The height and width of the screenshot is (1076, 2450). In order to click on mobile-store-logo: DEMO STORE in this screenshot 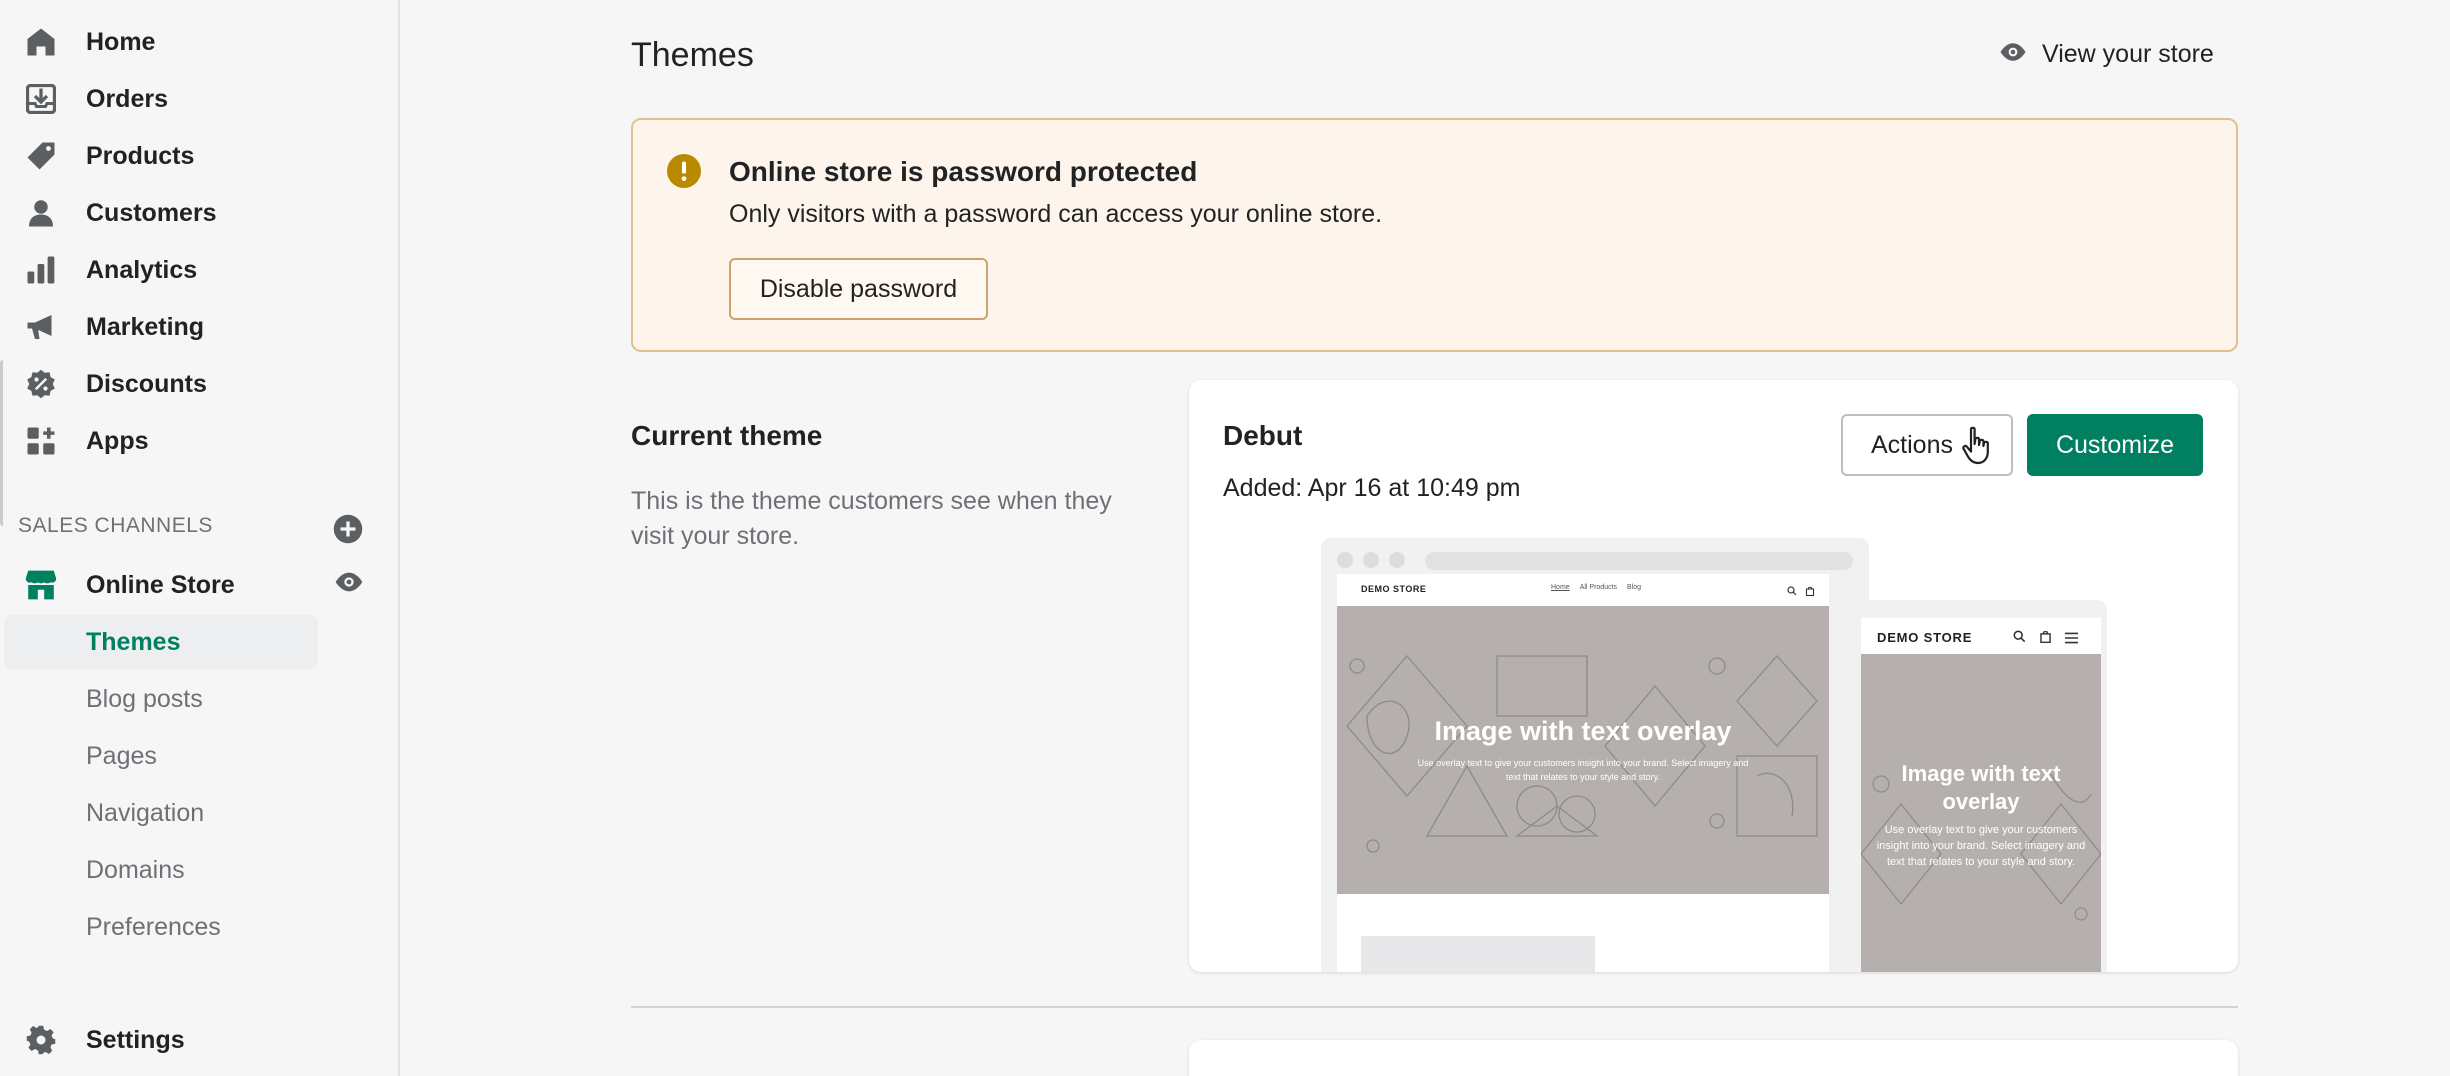, I will do `click(1925, 637)`.